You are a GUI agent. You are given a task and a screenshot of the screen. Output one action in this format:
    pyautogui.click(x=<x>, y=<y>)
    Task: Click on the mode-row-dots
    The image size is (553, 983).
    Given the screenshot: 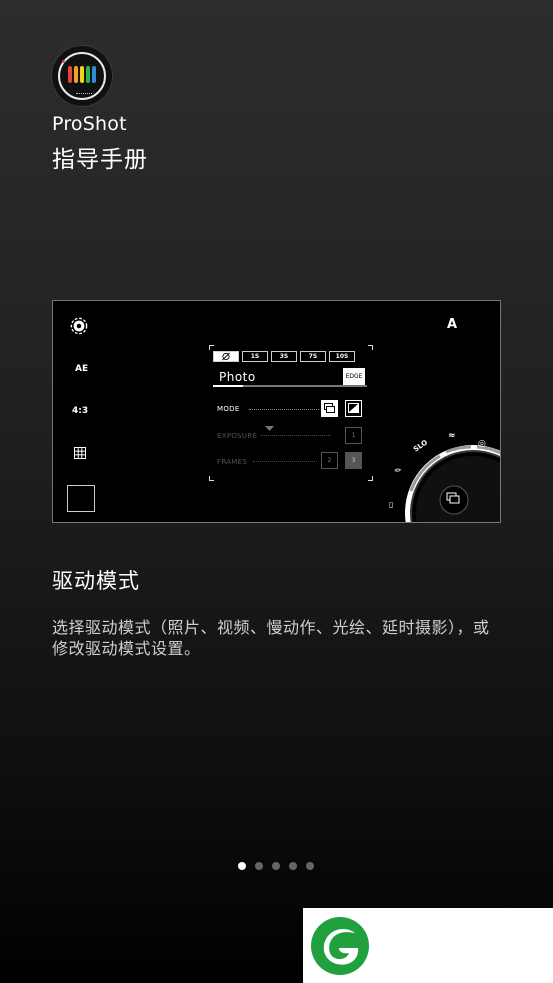 What is the action you would take?
    pyautogui.click(x=284, y=409)
    